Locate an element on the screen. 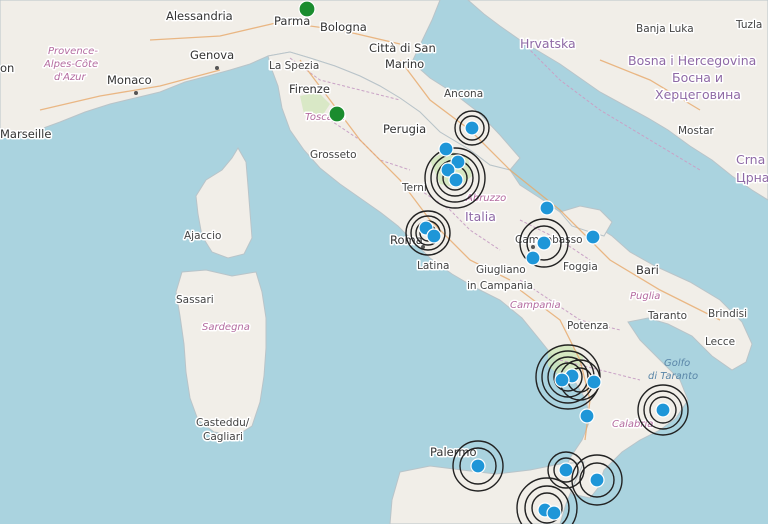  label-brindisi: Brindisi is located at coordinates (727, 314).